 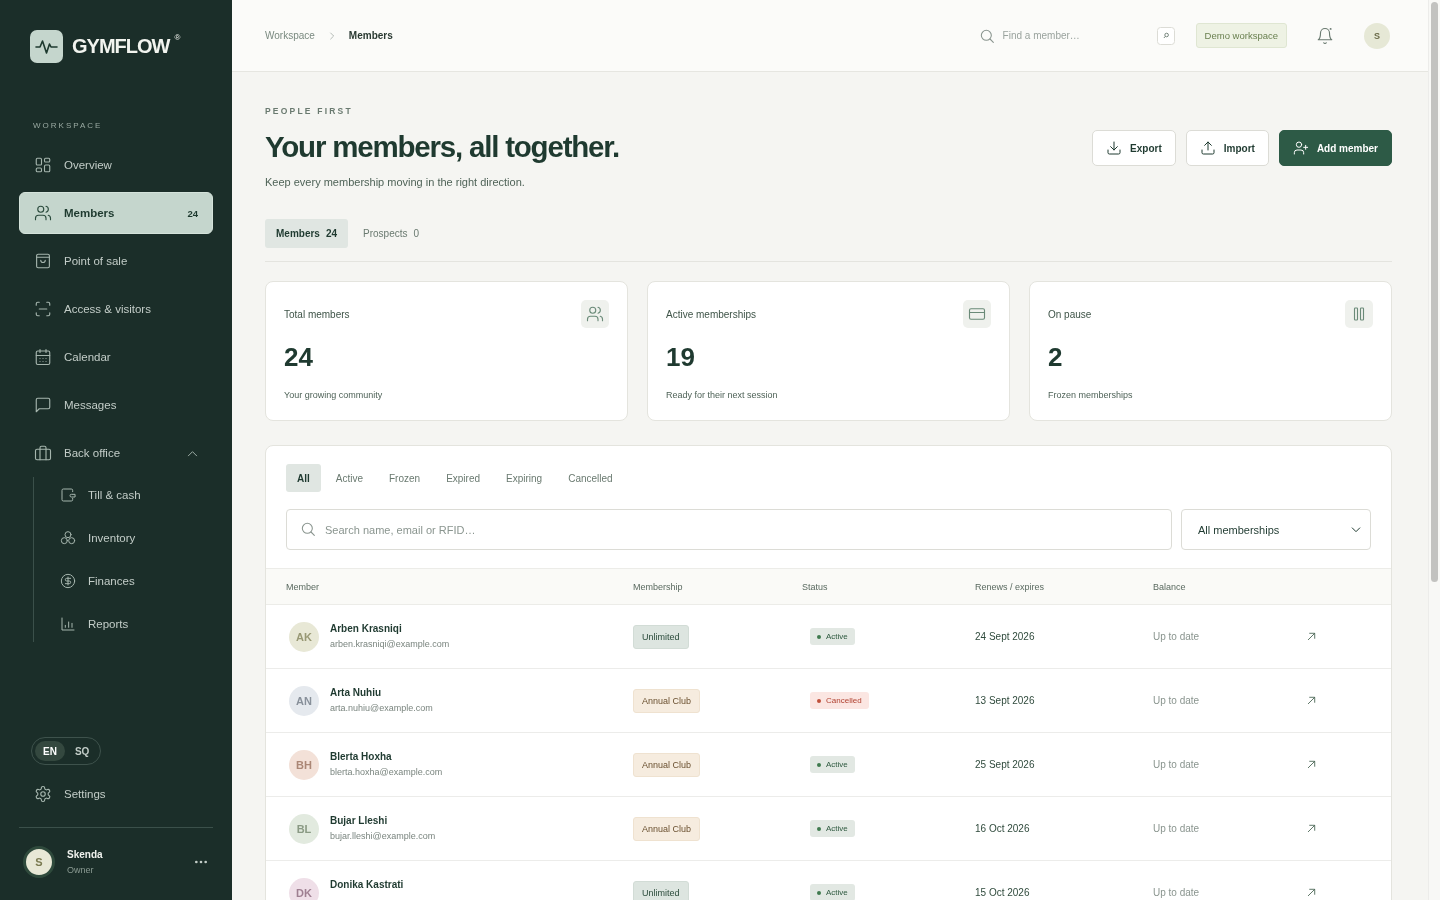 I want to click on column-header: Renews / expires, so click(x=1010, y=586).